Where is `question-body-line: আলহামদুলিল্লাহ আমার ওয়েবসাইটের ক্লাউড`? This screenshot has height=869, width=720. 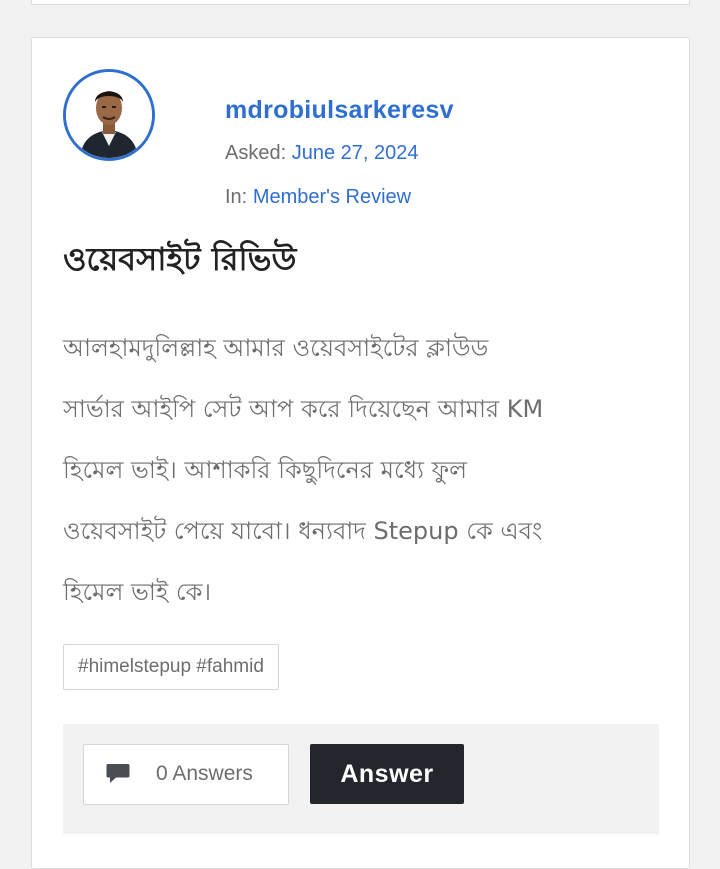
question-body-line: আলহামদুলিল্লাহ আমার ওয়েবসাইটের ক্লাউড is located at coordinates (276, 348).